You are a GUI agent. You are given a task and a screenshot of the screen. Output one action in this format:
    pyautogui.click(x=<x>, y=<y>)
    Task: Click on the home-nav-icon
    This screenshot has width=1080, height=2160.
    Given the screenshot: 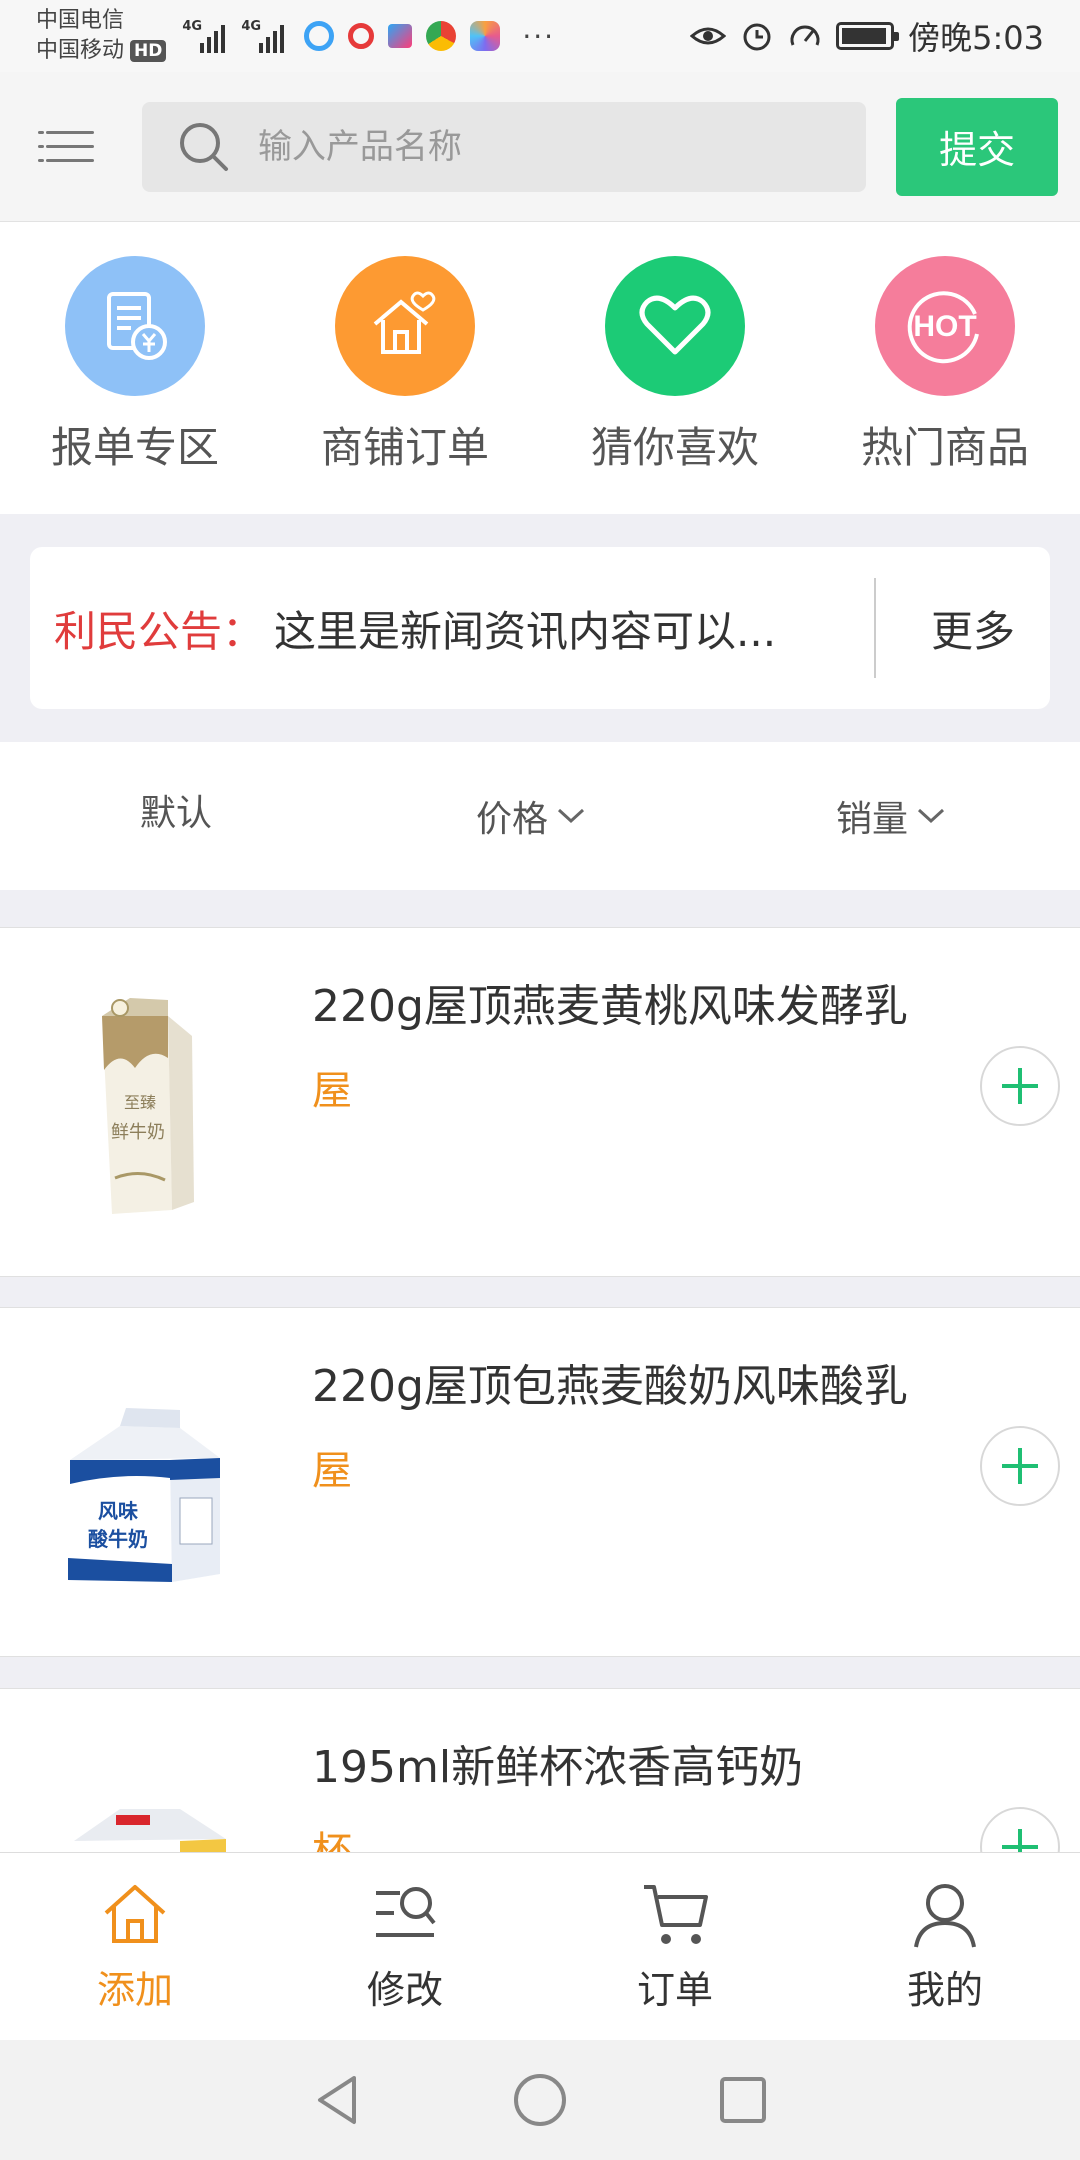 What is the action you would take?
    pyautogui.click(x=540, y=2100)
    